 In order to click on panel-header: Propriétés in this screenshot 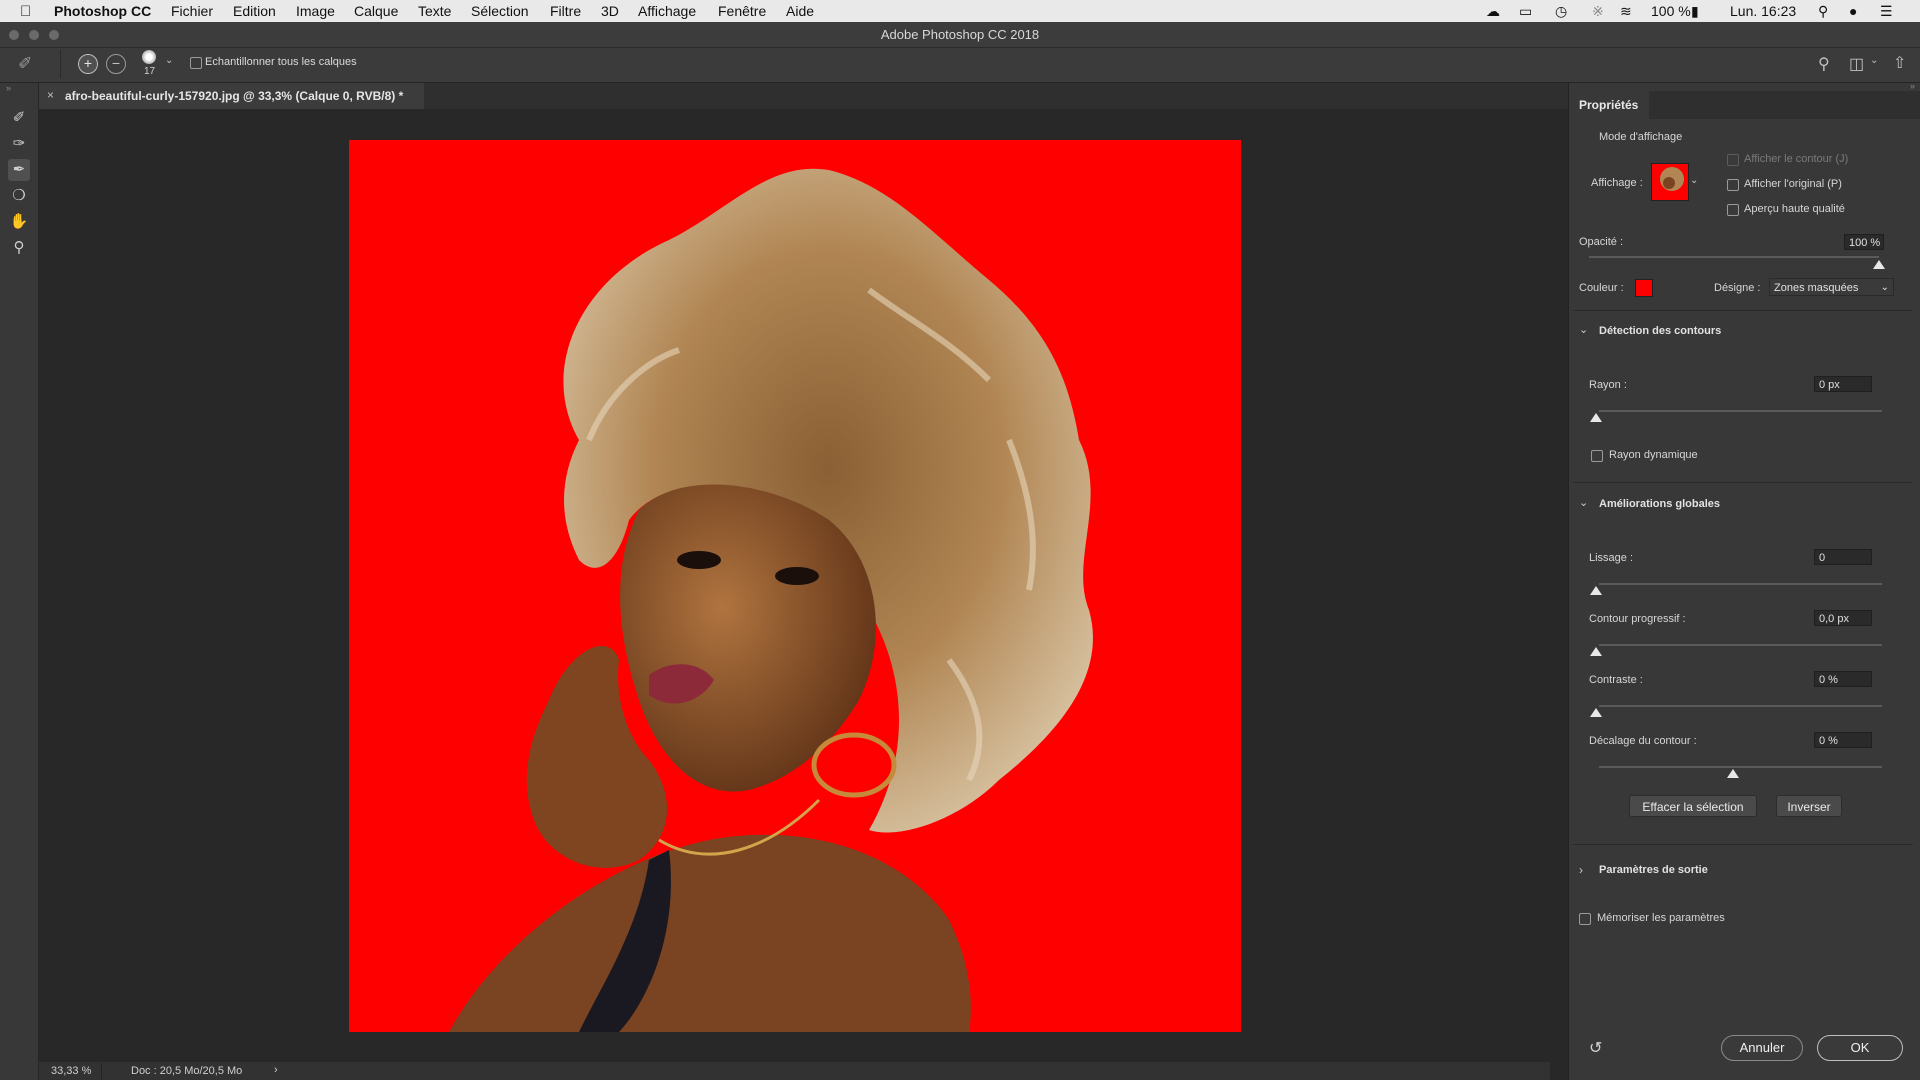, I will do `click(1744, 105)`.